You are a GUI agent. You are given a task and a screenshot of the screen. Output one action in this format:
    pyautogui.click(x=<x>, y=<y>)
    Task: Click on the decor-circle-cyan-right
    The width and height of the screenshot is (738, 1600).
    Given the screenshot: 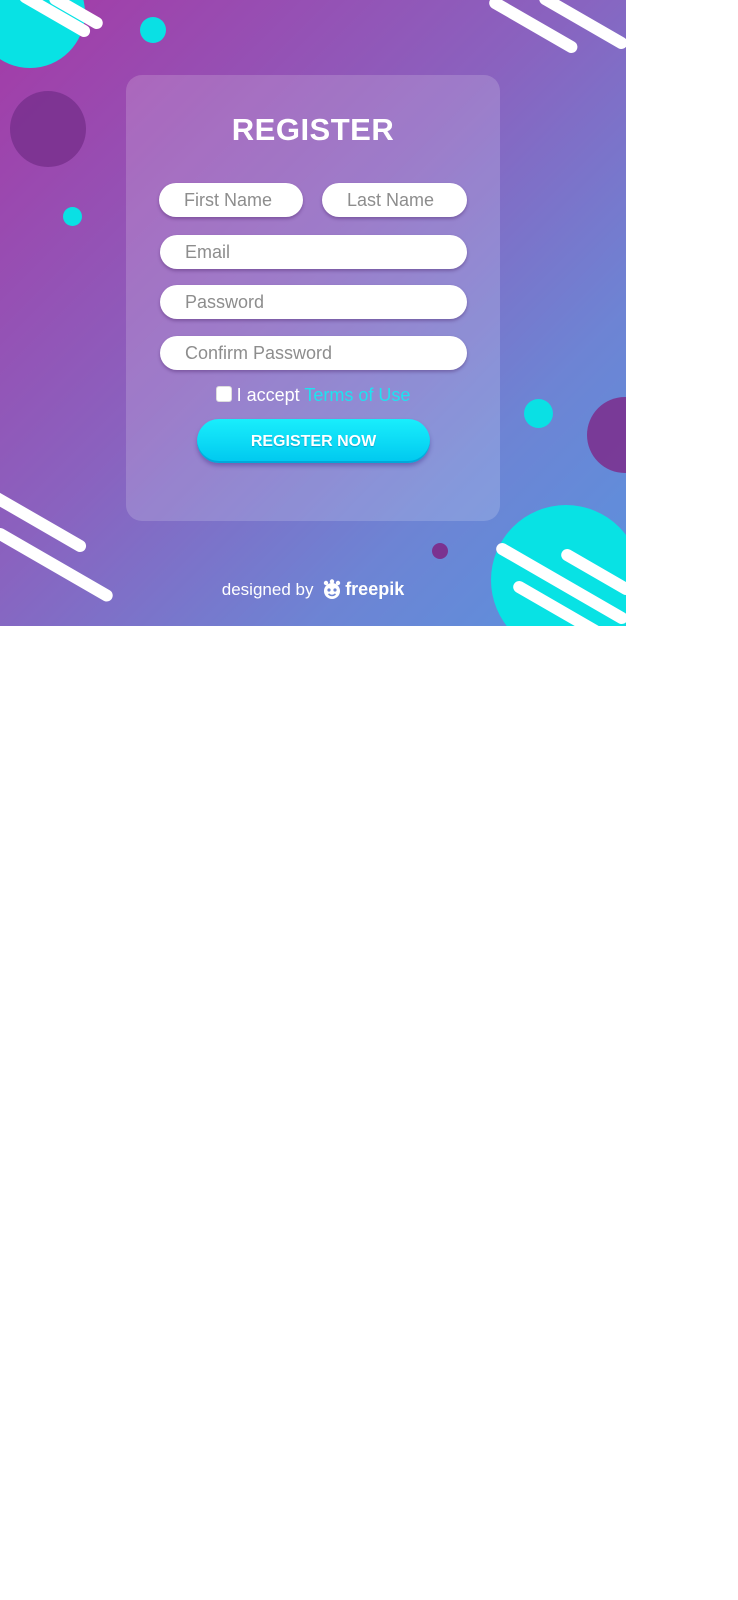 What is the action you would take?
    pyautogui.click(x=538, y=413)
    